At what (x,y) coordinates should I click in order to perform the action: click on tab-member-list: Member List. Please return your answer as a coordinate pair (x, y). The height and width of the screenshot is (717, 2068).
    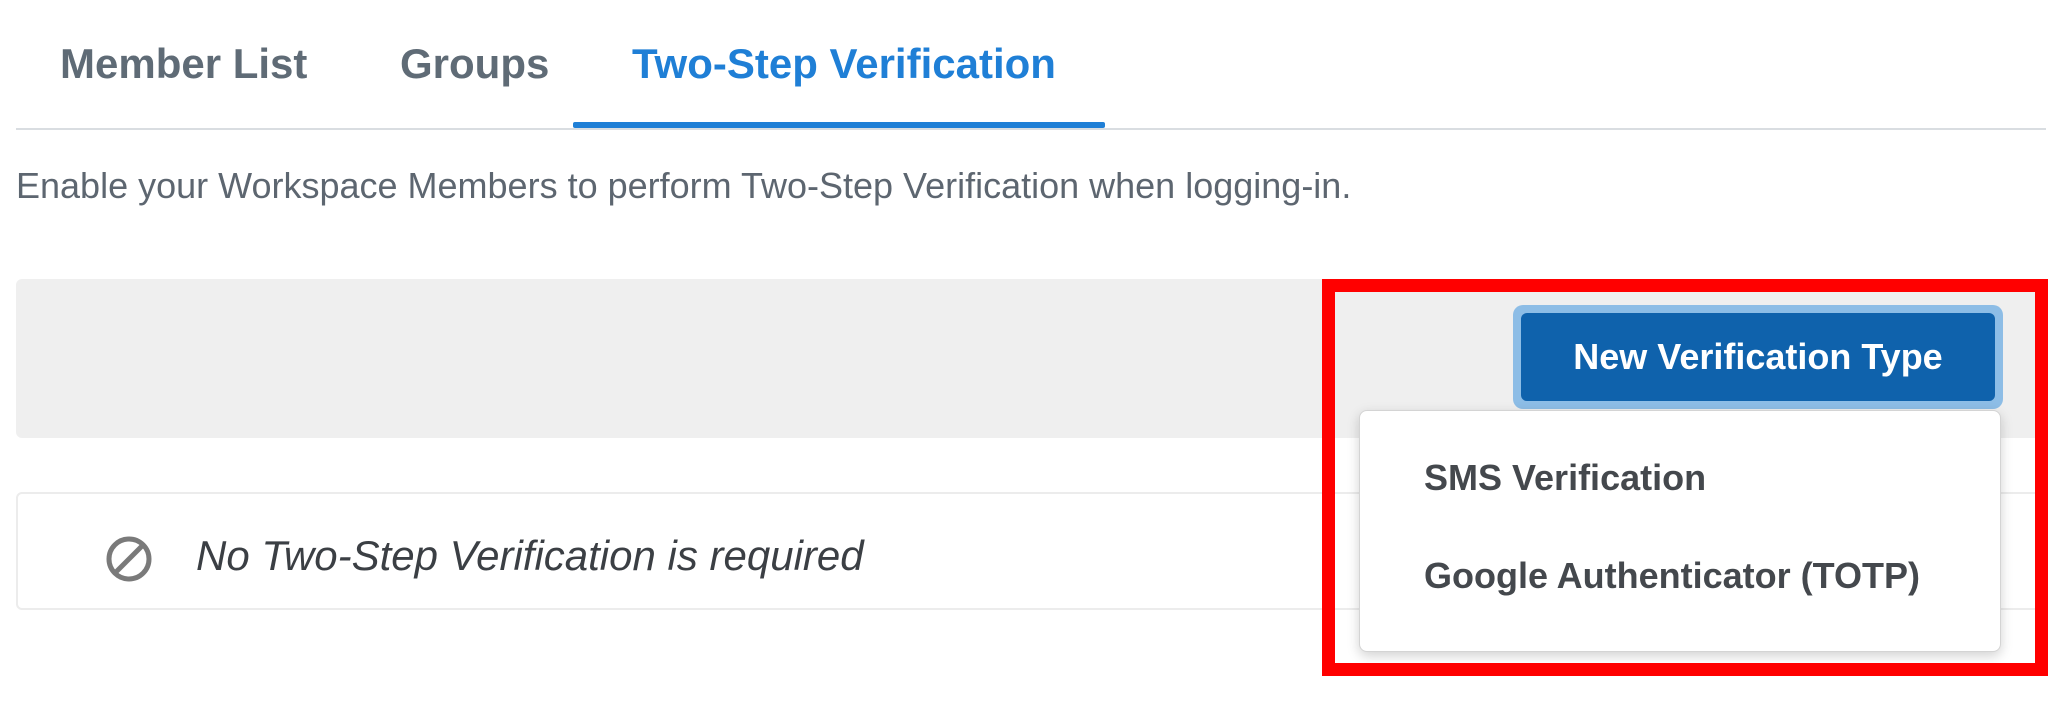
    Looking at the image, I should click on (183, 64).